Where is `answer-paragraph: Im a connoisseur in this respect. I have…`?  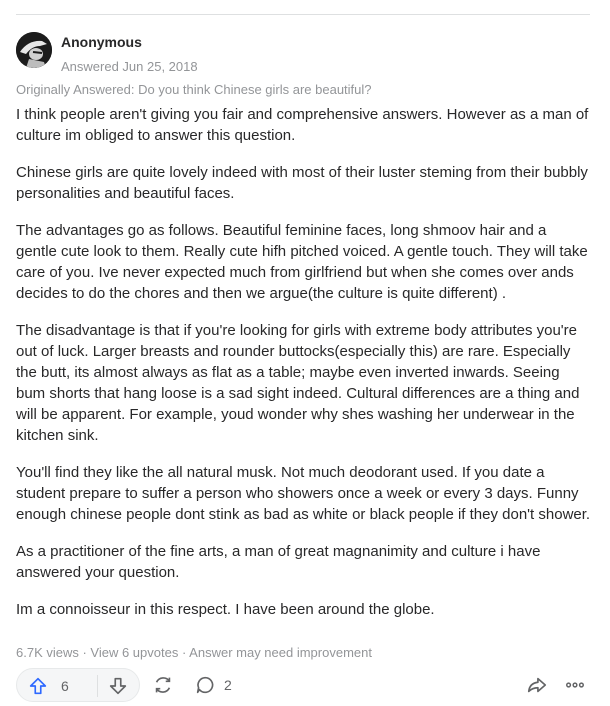 answer-paragraph: Im a connoisseur in this respect. I have… is located at coordinates (225, 609).